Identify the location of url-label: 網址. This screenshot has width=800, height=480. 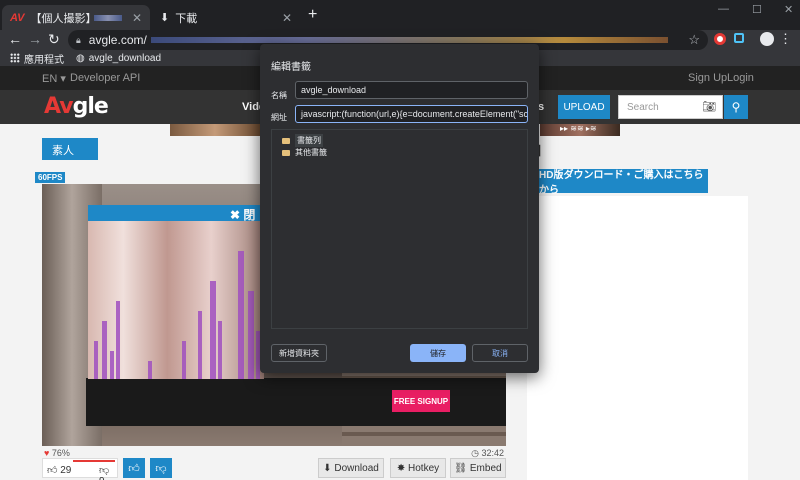
(279, 117).